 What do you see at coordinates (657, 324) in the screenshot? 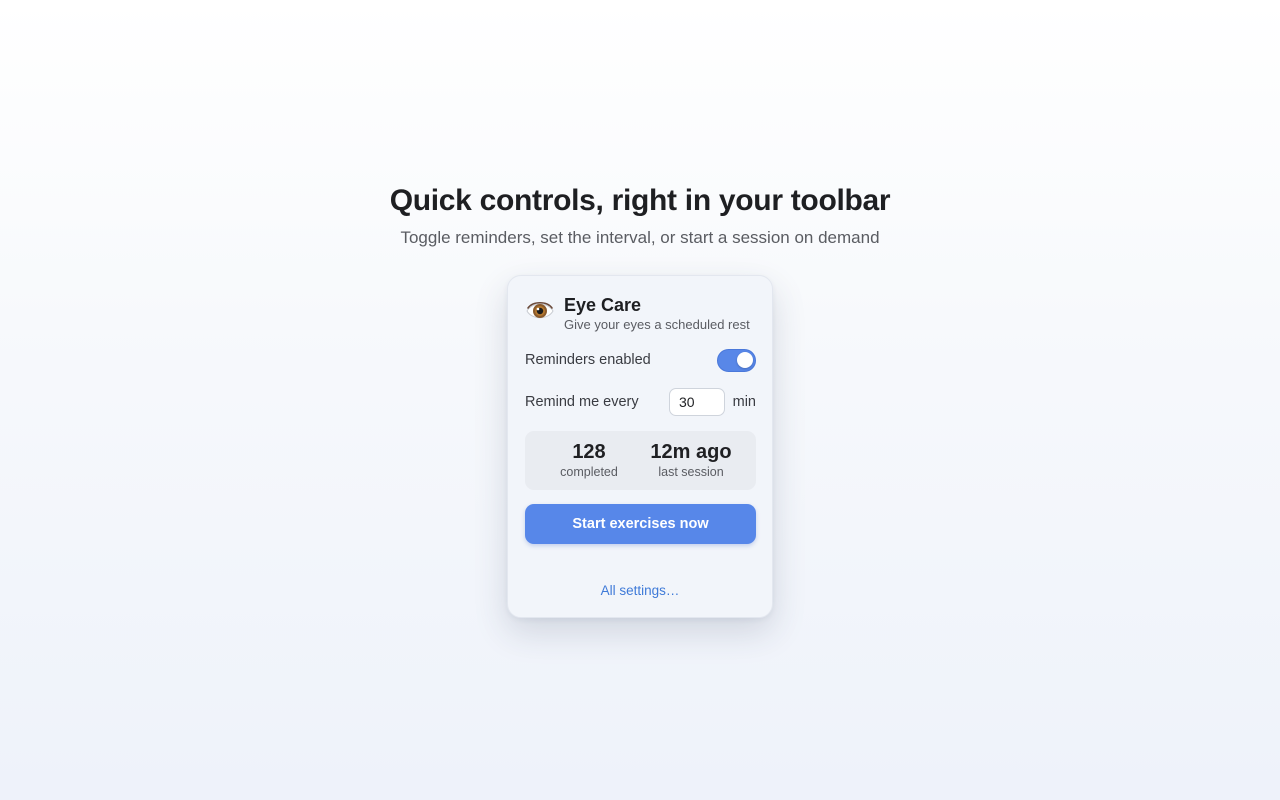
I see `app-tagline: Give your eyes a scheduled rest` at bounding box center [657, 324].